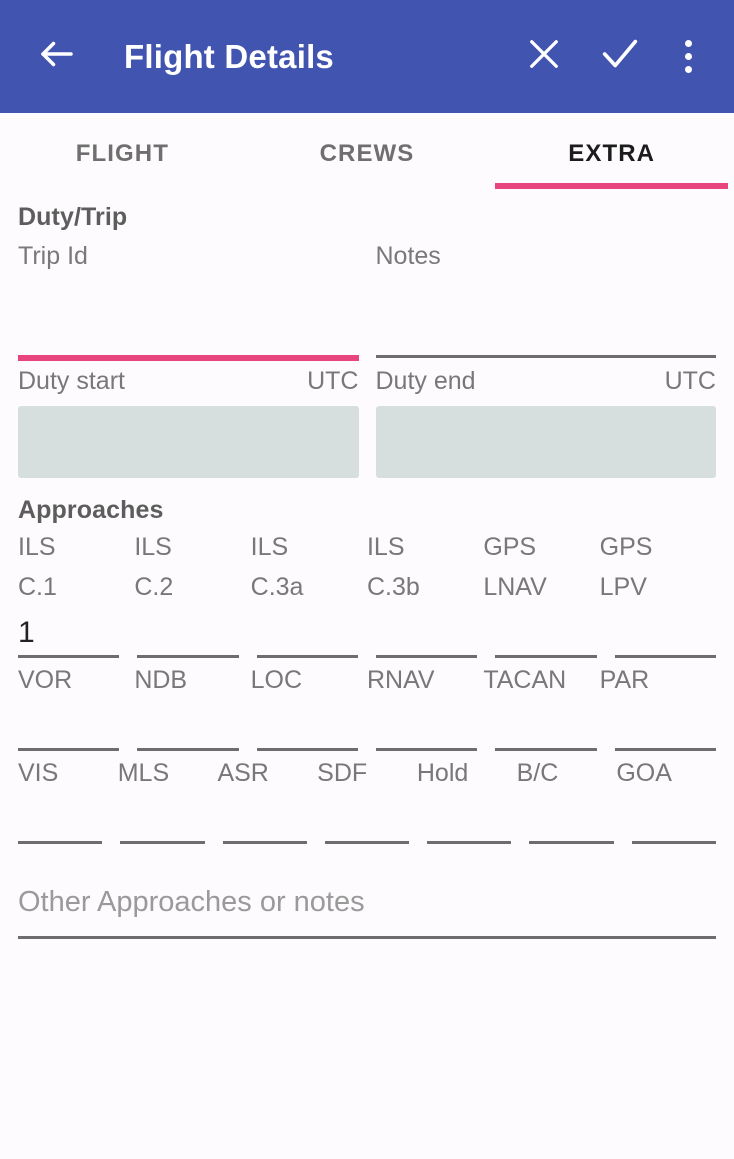  Describe the element at coordinates (188, 381) in the screenshot. I see `duty-start-label-group: Duty start UTC` at that location.